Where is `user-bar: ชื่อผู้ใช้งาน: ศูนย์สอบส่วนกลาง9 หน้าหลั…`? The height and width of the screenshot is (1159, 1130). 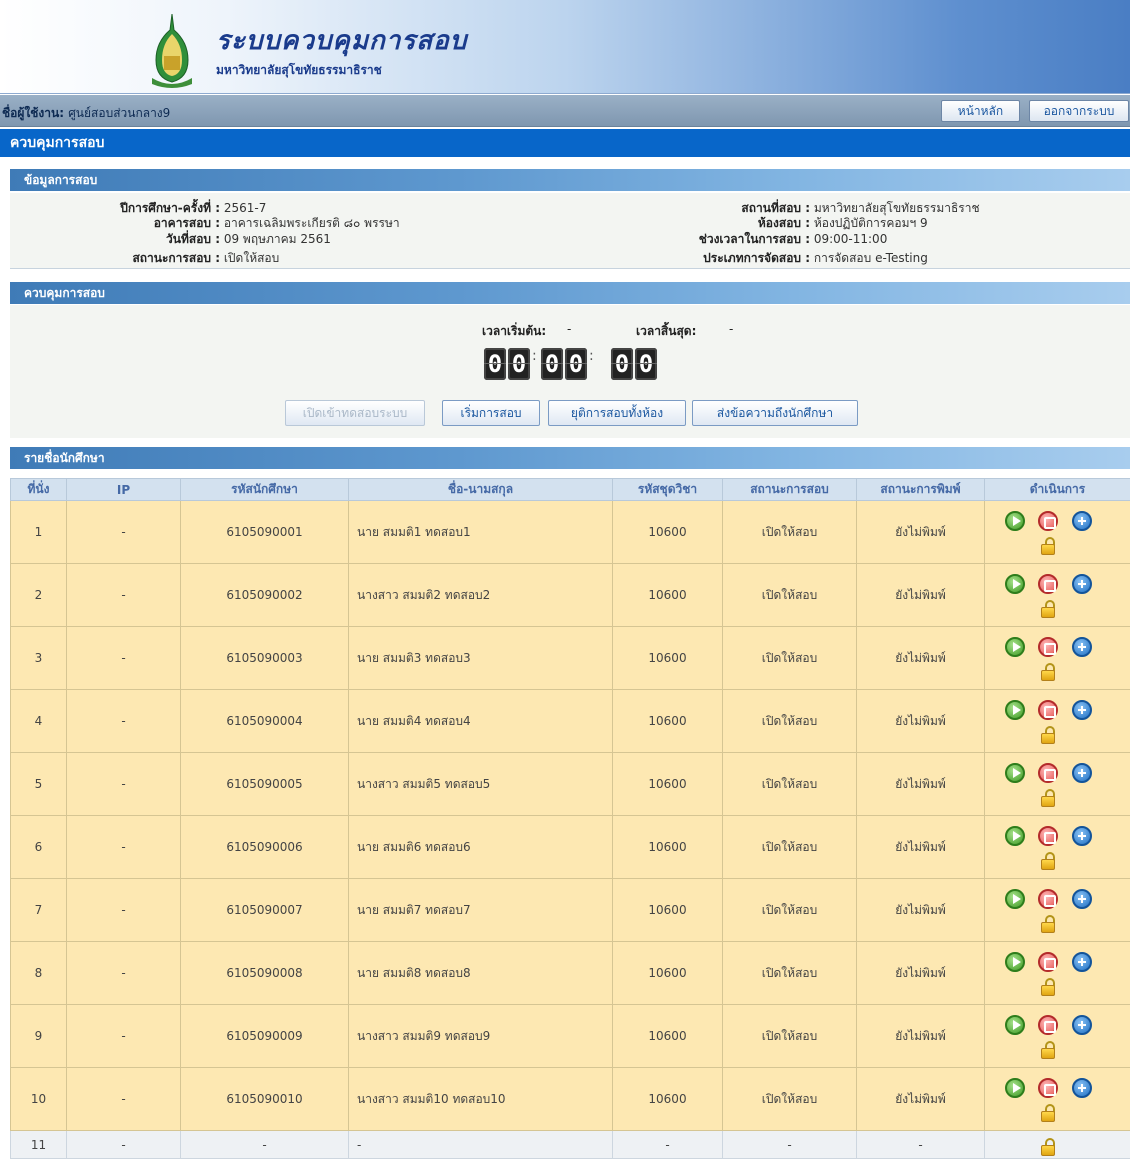
user-bar: ชื่อผู้ใช้งาน: ศูนย์สอบส่วนกลาง9 หน้าหลั… is located at coordinates (565, 111).